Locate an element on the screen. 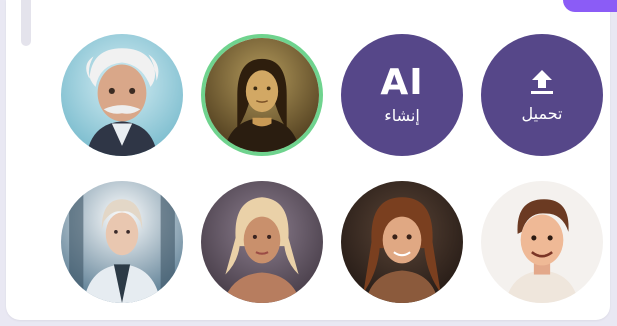  scroll-handle is located at coordinates (26, 23).